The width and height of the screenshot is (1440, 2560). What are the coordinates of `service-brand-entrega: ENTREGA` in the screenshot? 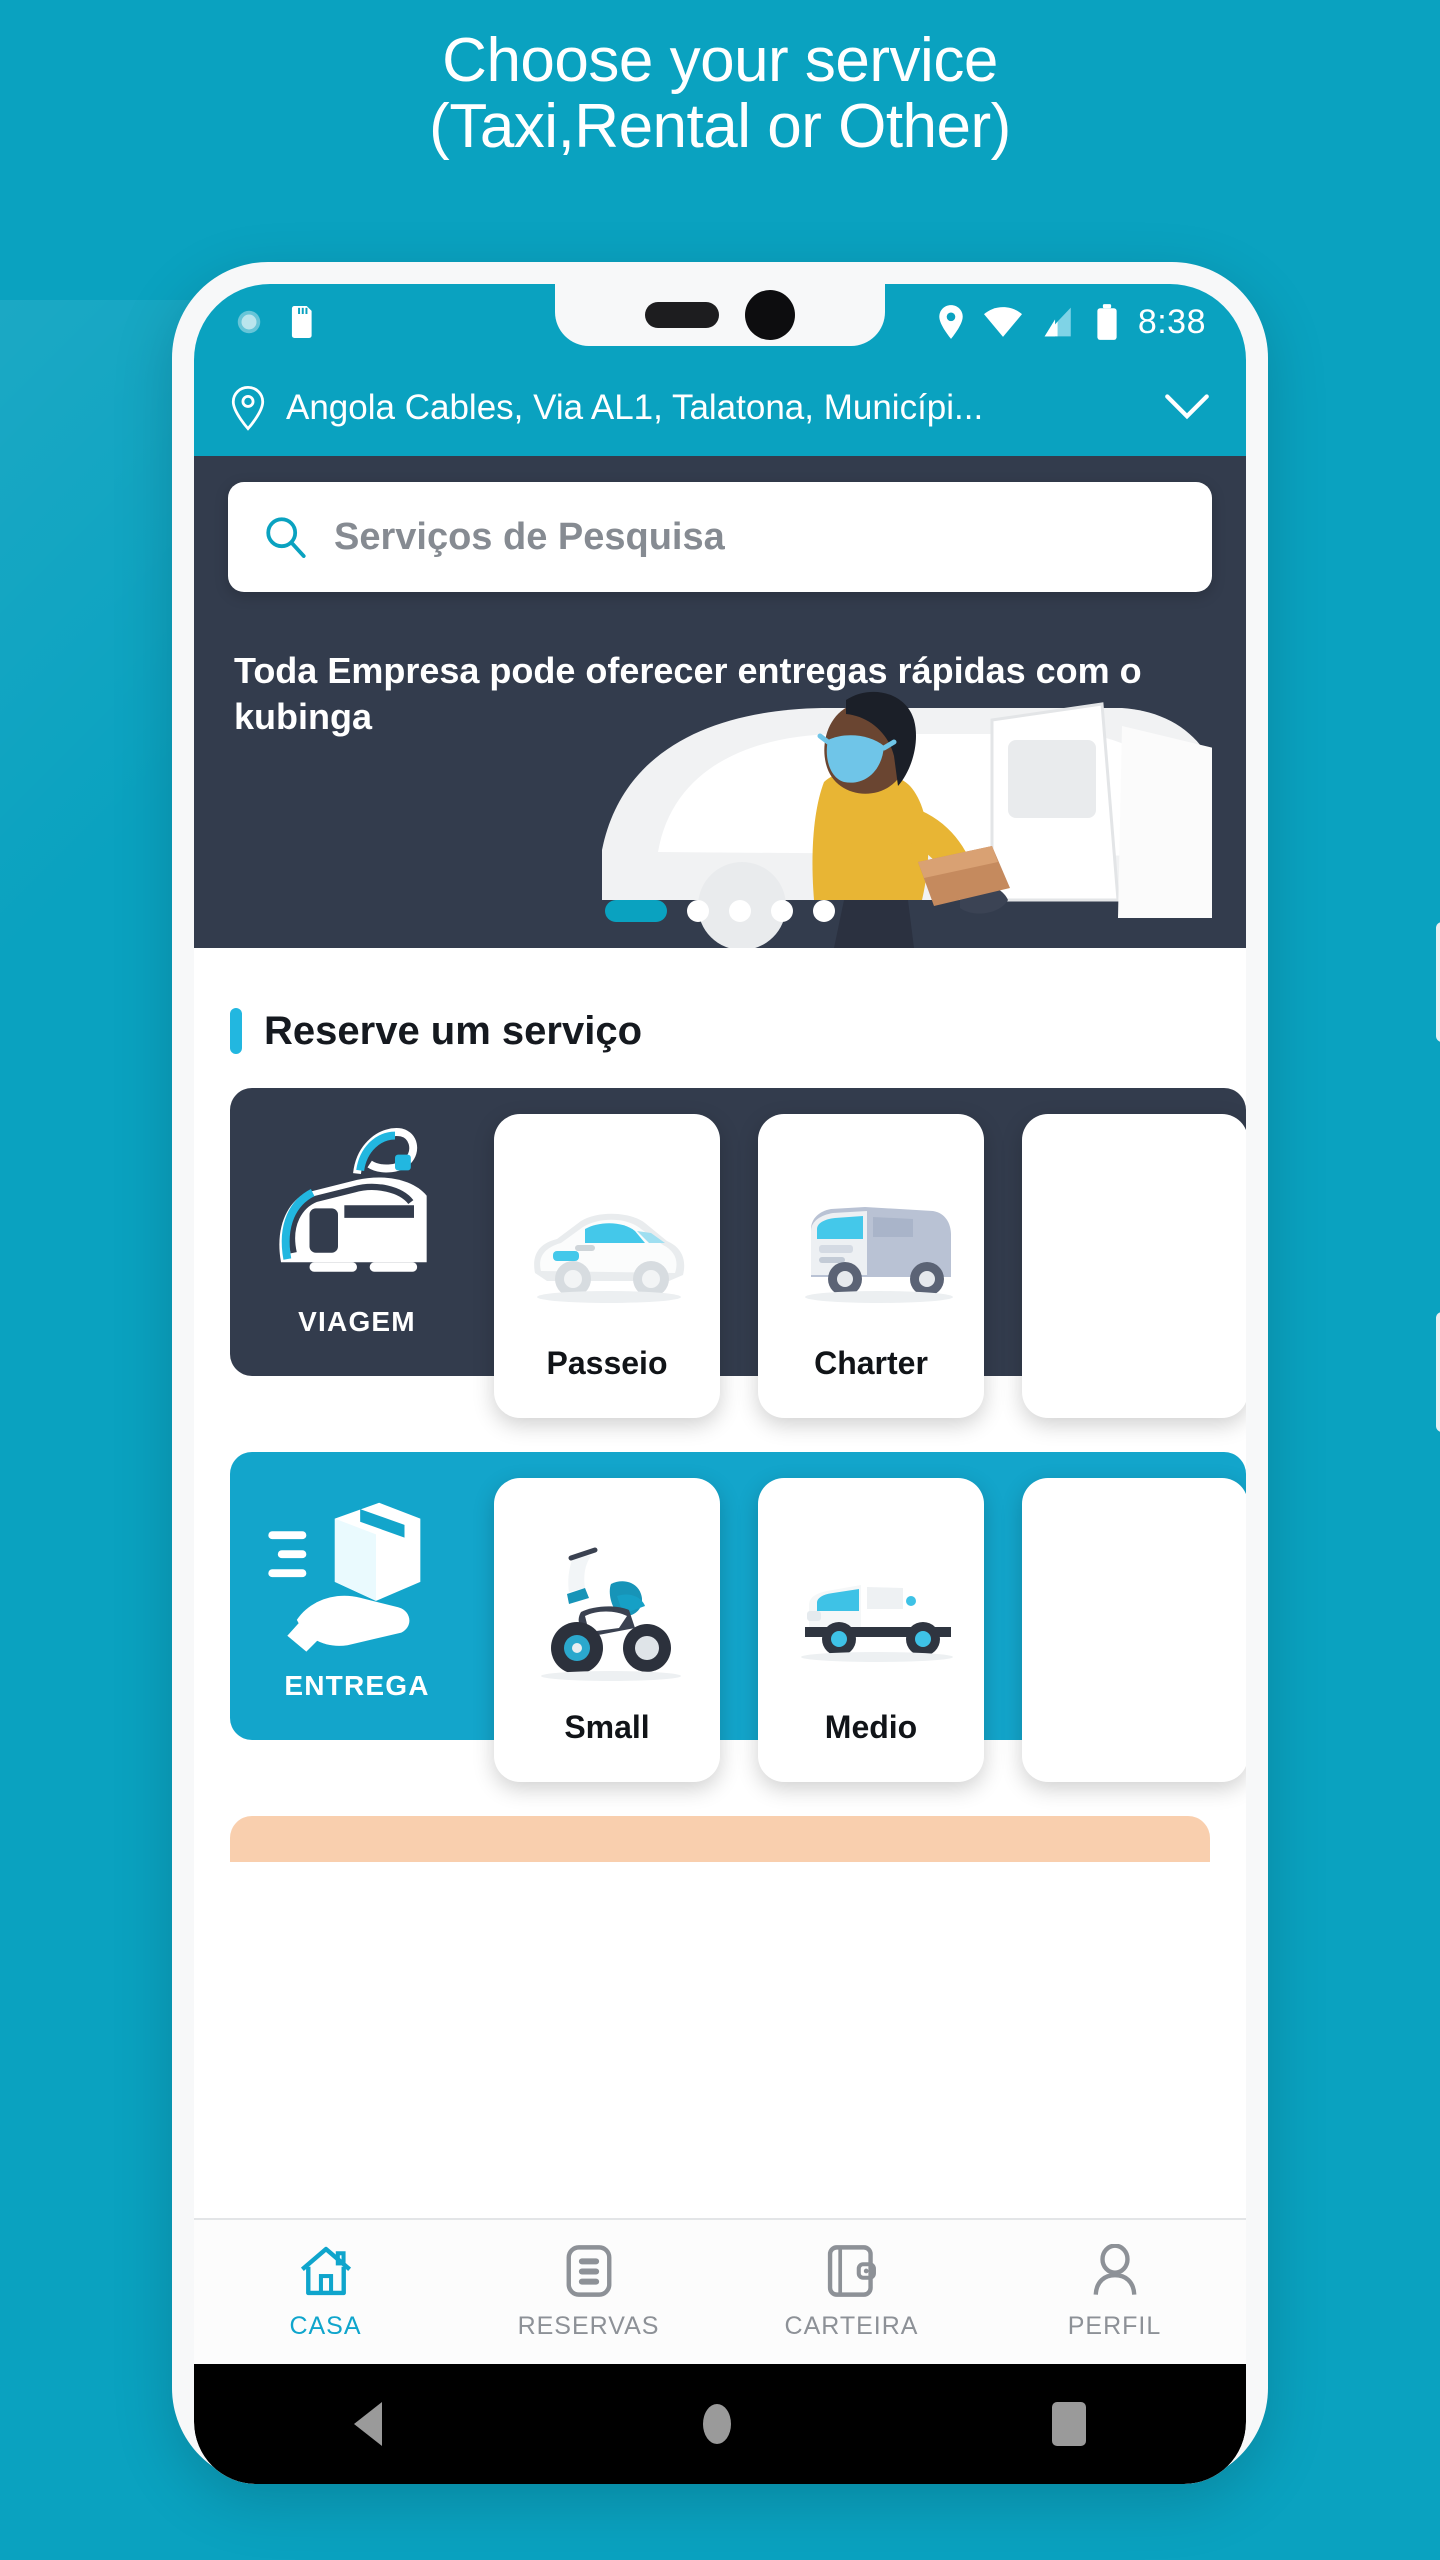 It's located at (357, 1596).